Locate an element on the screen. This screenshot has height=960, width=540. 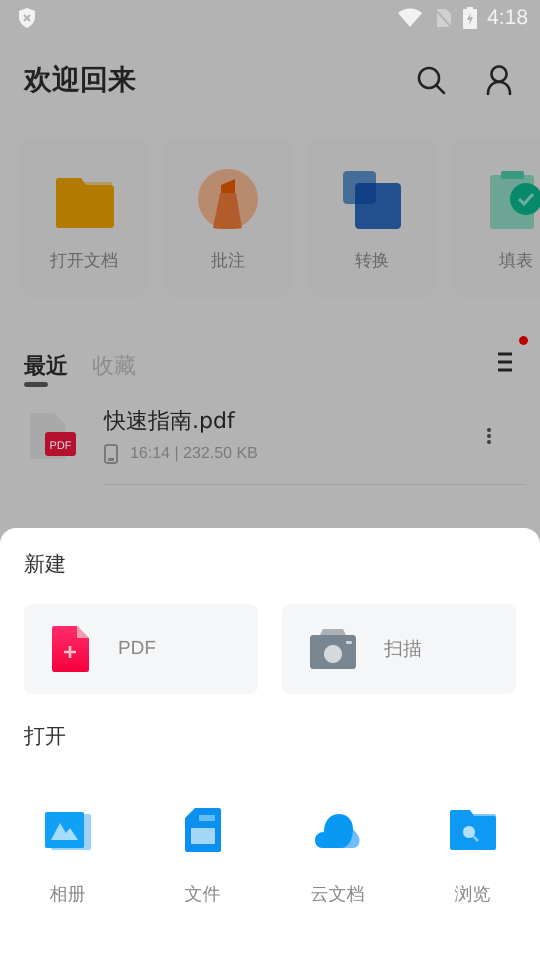
tab-indicator is located at coordinates (36, 384).